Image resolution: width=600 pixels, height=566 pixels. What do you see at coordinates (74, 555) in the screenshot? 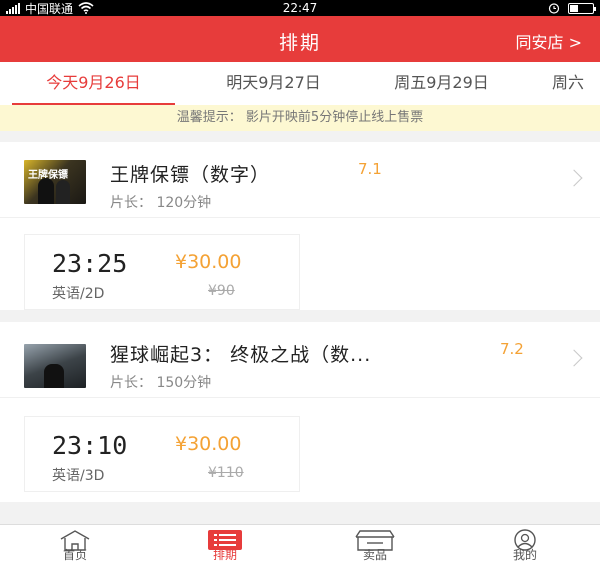
I see `nav-home-label: 首页` at bounding box center [74, 555].